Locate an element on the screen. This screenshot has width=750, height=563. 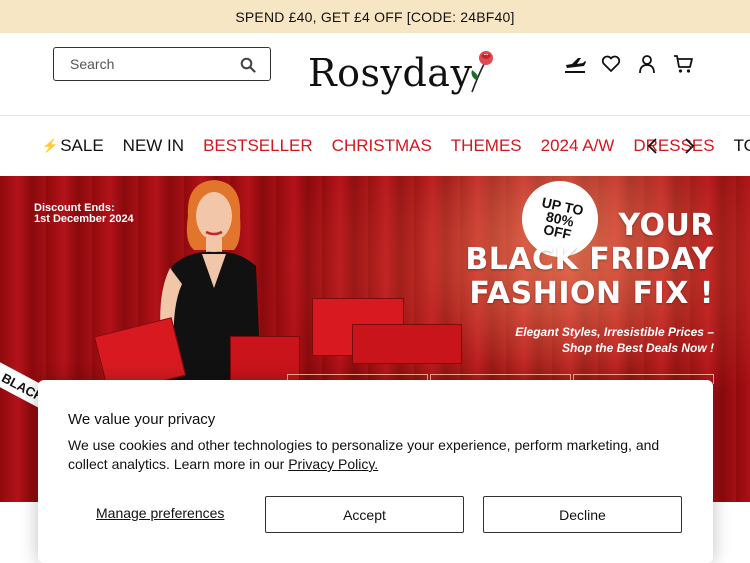
discount-deadline: Discount Ends: 1st December 2024 is located at coordinates (84, 213).